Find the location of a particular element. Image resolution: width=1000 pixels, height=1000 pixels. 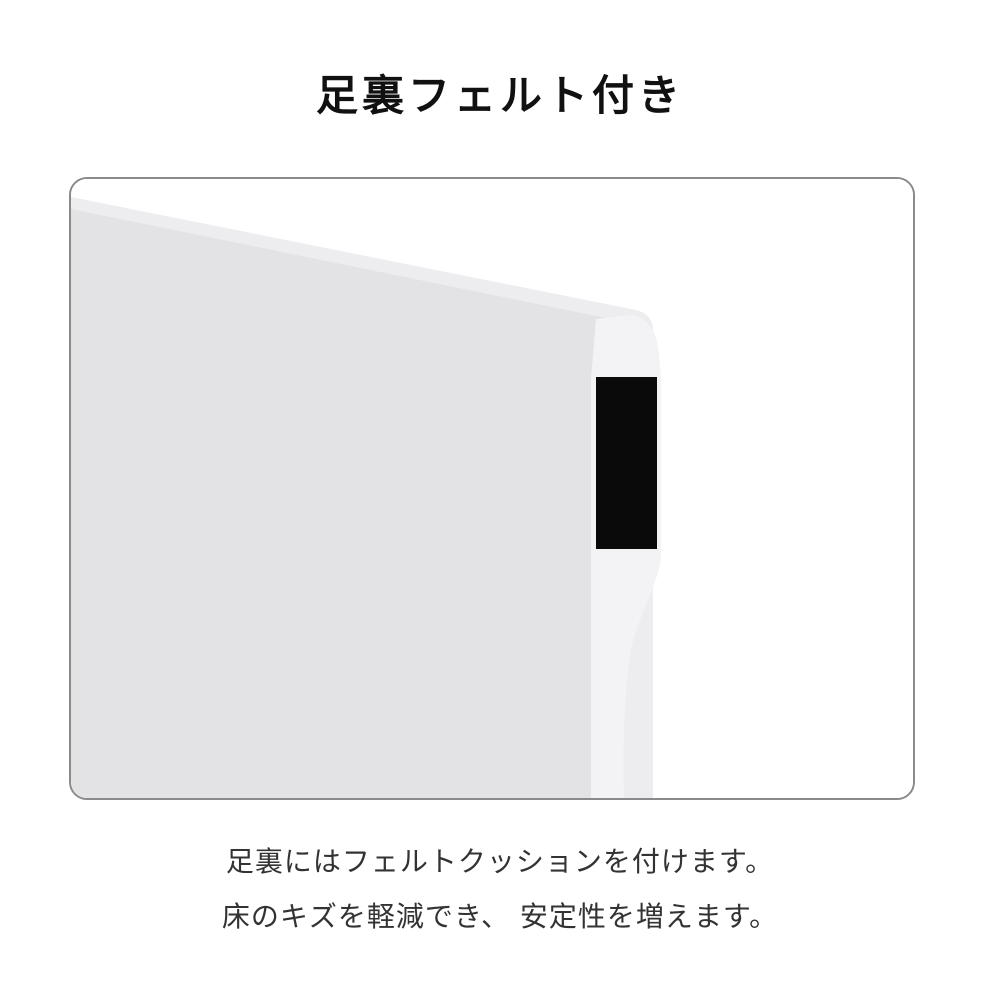

page-title: 足裏フェルト付き is located at coordinates (499, 95).